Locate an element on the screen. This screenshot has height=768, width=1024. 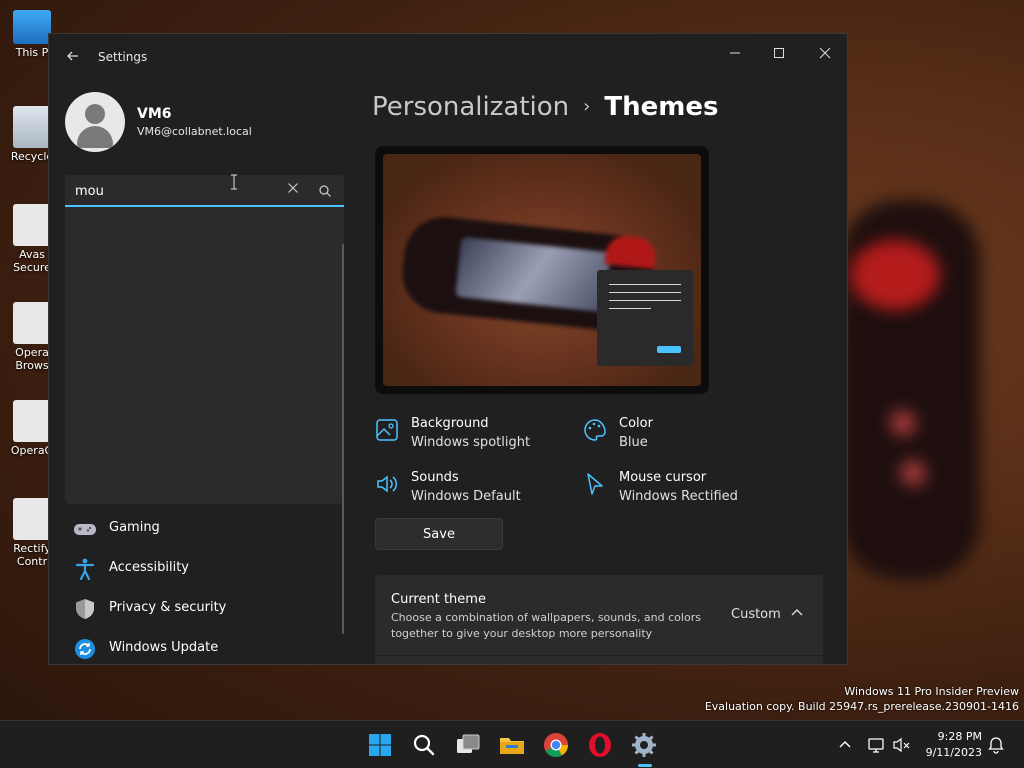
background-value: Windows spotlight is located at coordinates (471, 442).